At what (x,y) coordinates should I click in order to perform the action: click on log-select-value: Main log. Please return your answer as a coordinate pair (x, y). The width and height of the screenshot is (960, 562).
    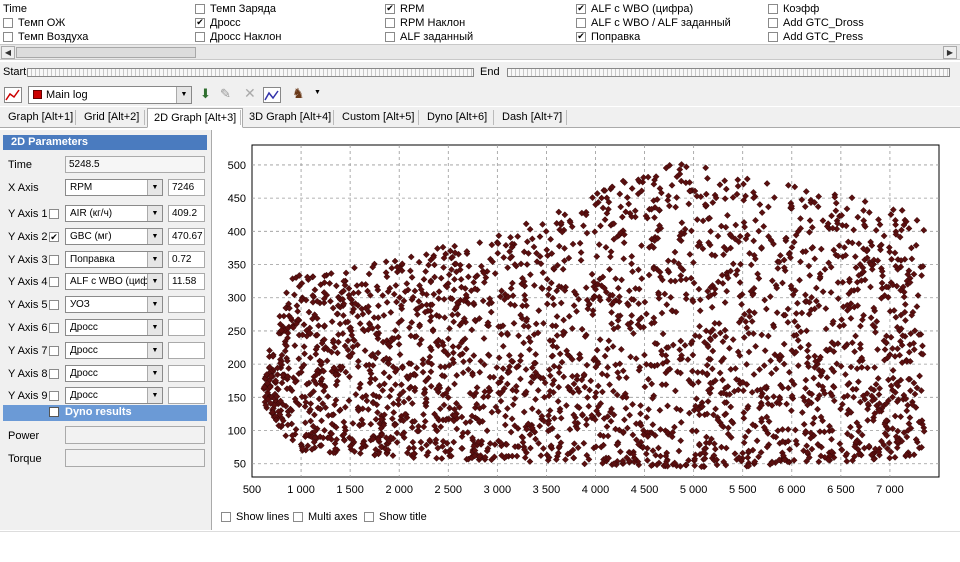
    Looking at the image, I should click on (67, 95).